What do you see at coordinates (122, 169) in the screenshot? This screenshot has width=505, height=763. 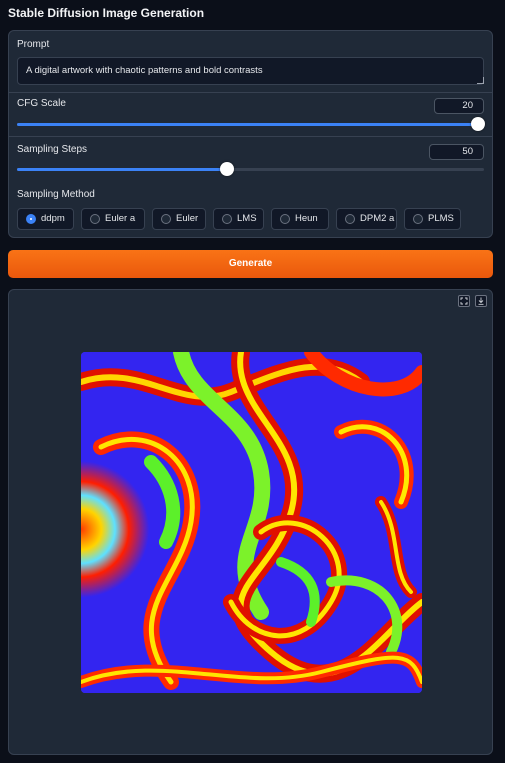 I see `sampling-steps-slider-fill` at bounding box center [122, 169].